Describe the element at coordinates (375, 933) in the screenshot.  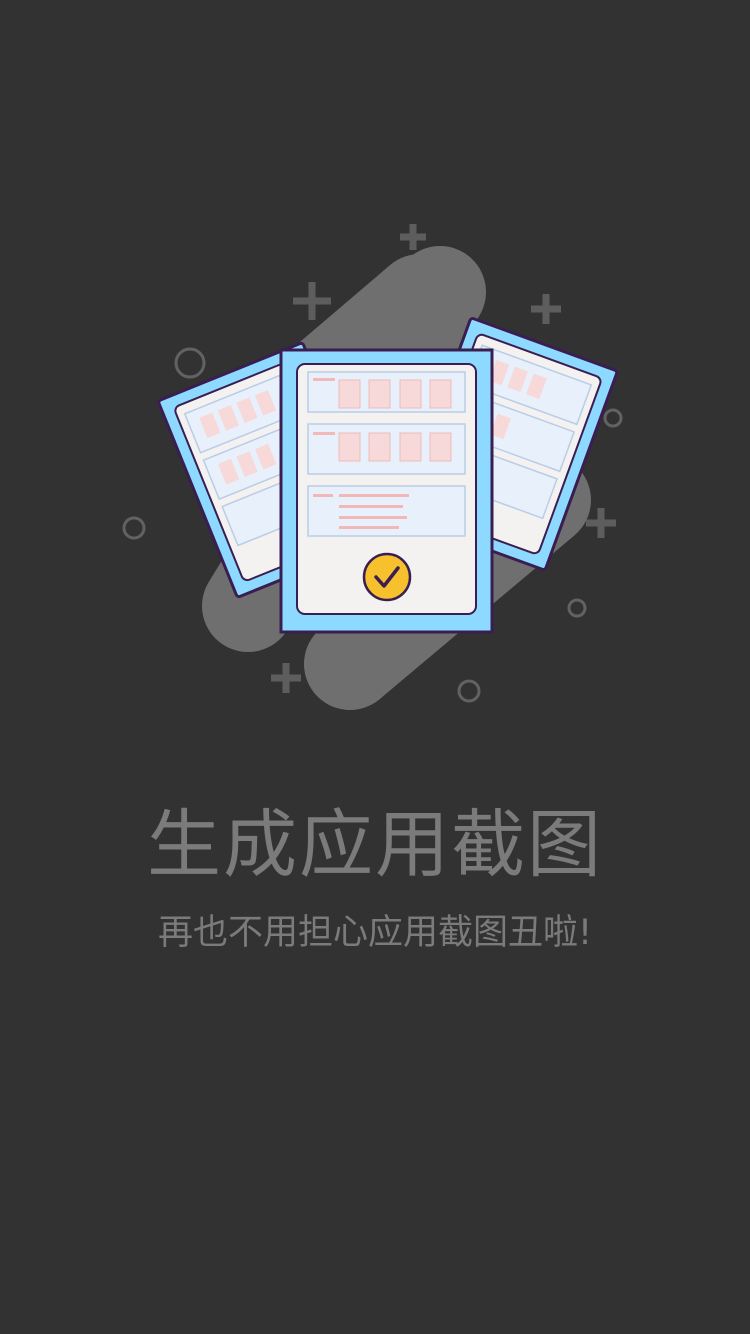
I see `page-subtitle: 再也不用担心应用截图丑啦!` at that location.